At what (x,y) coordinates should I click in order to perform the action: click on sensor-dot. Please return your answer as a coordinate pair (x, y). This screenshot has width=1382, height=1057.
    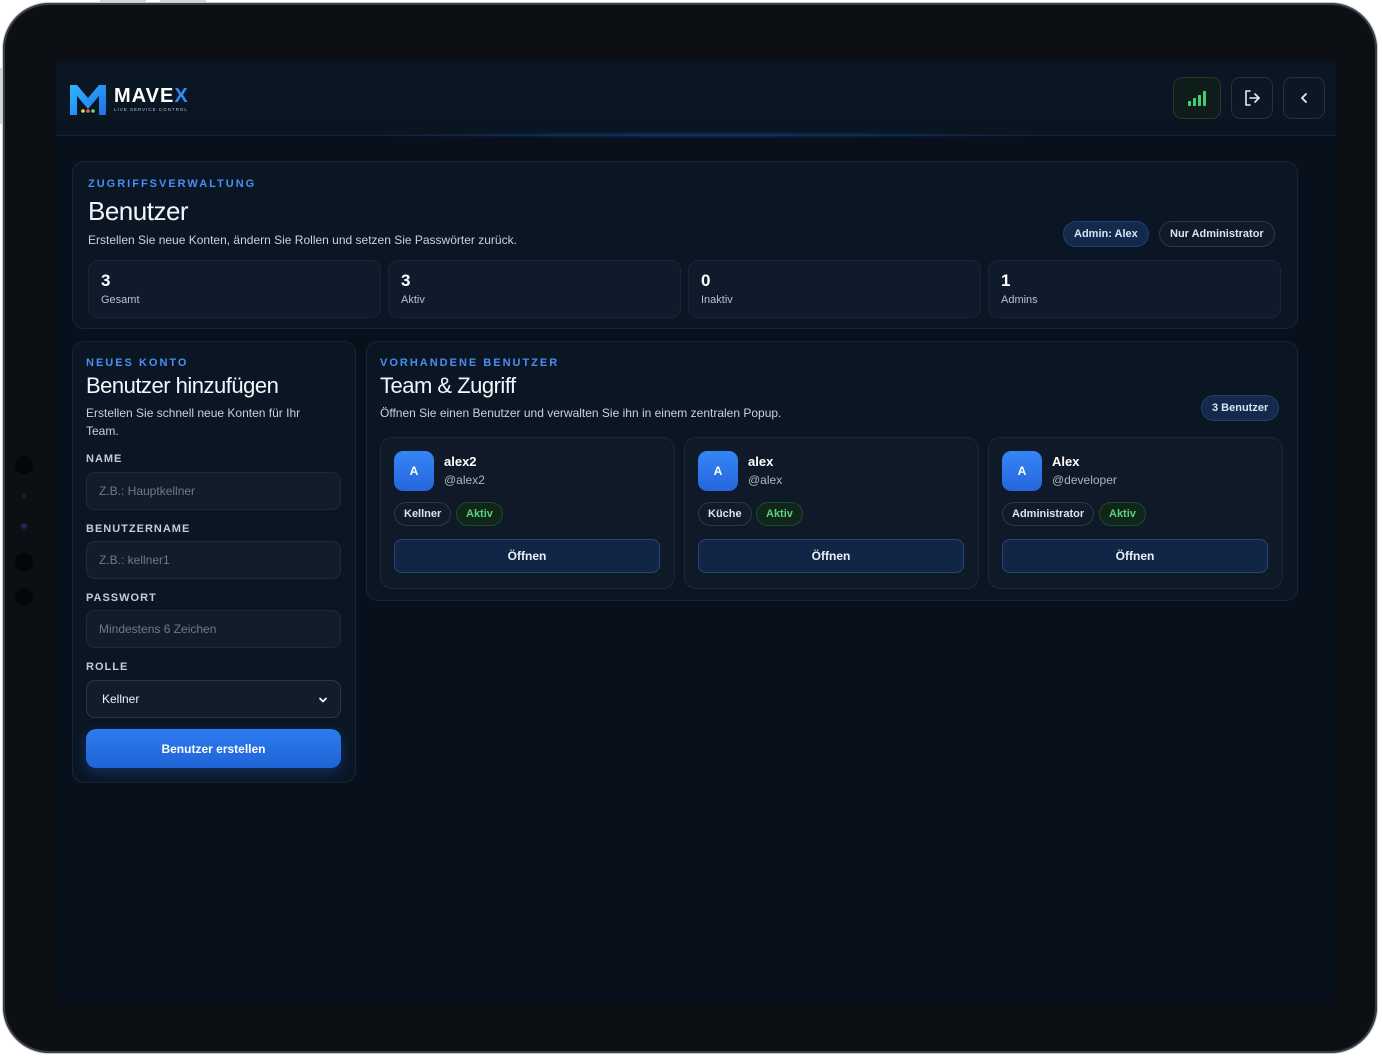
    Looking at the image, I should click on (24, 496).